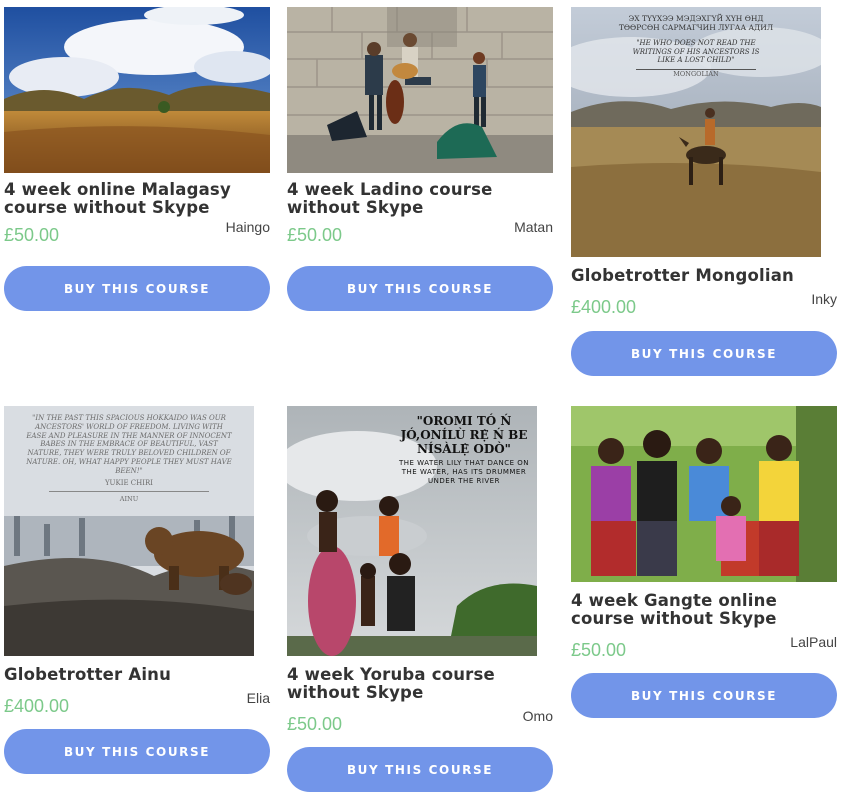 This screenshot has height=805, width=844. Describe the element at coordinates (247, 227) in the screenshot. I see `teacher-name: Haingo` at that location.